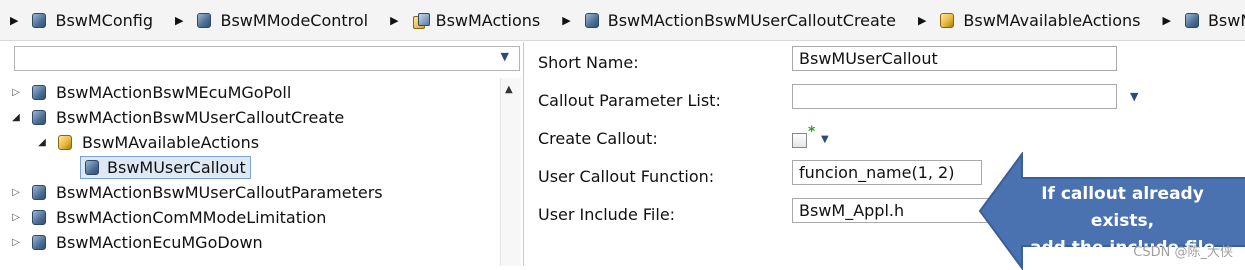  What do you see at coordinates (421, 20) in the screenshot?
I see `multi-container-icon` at bounding box center [421, 20].